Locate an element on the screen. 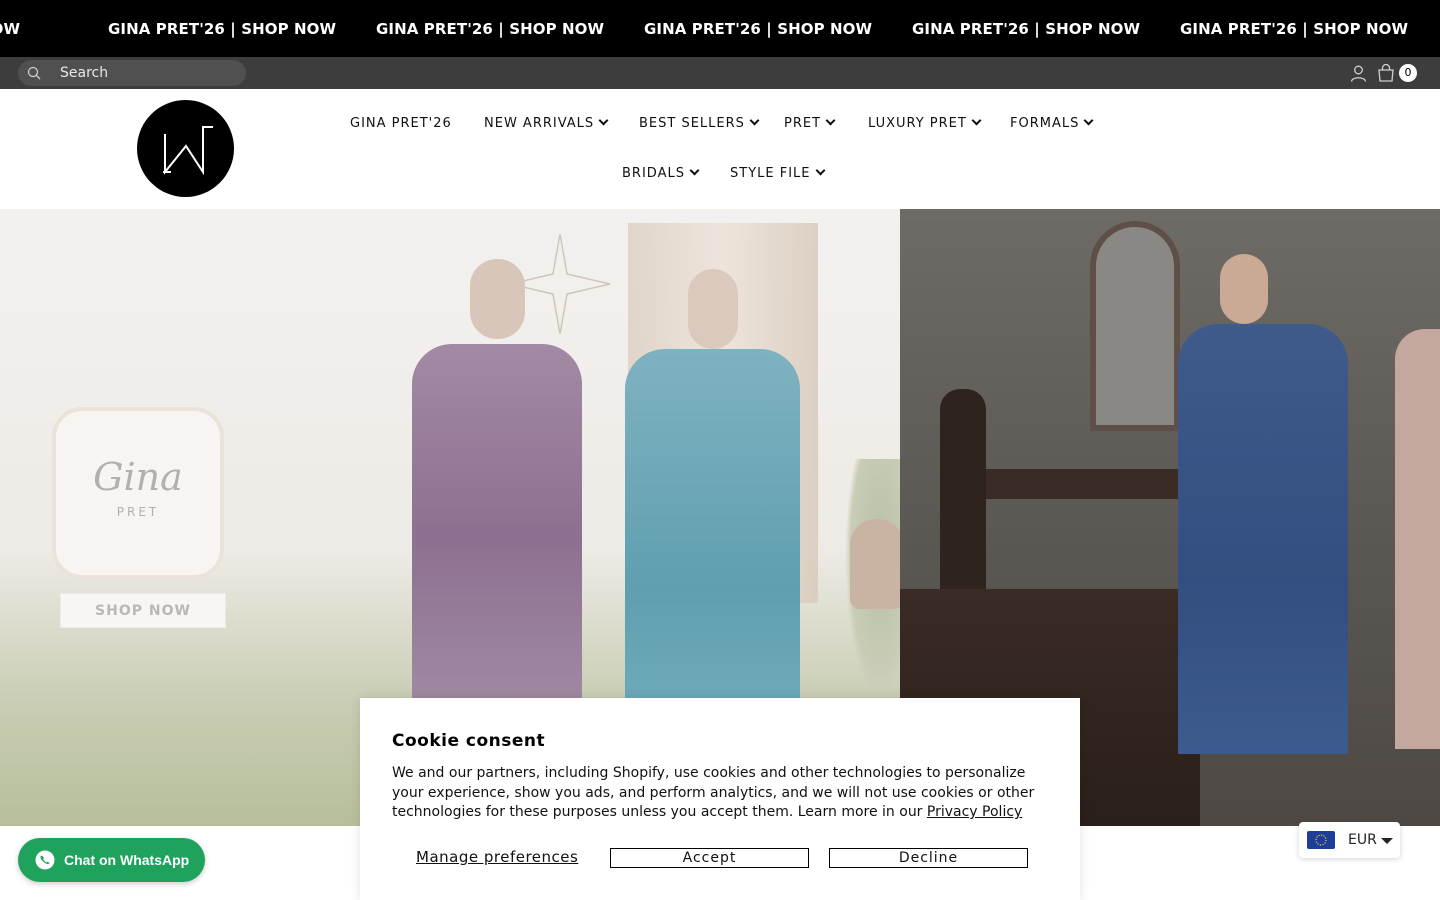 This screenshot has height=900, width=1440. nav-new-arrivals: NEW ARRIVALS is located at coordinates (546, 123).